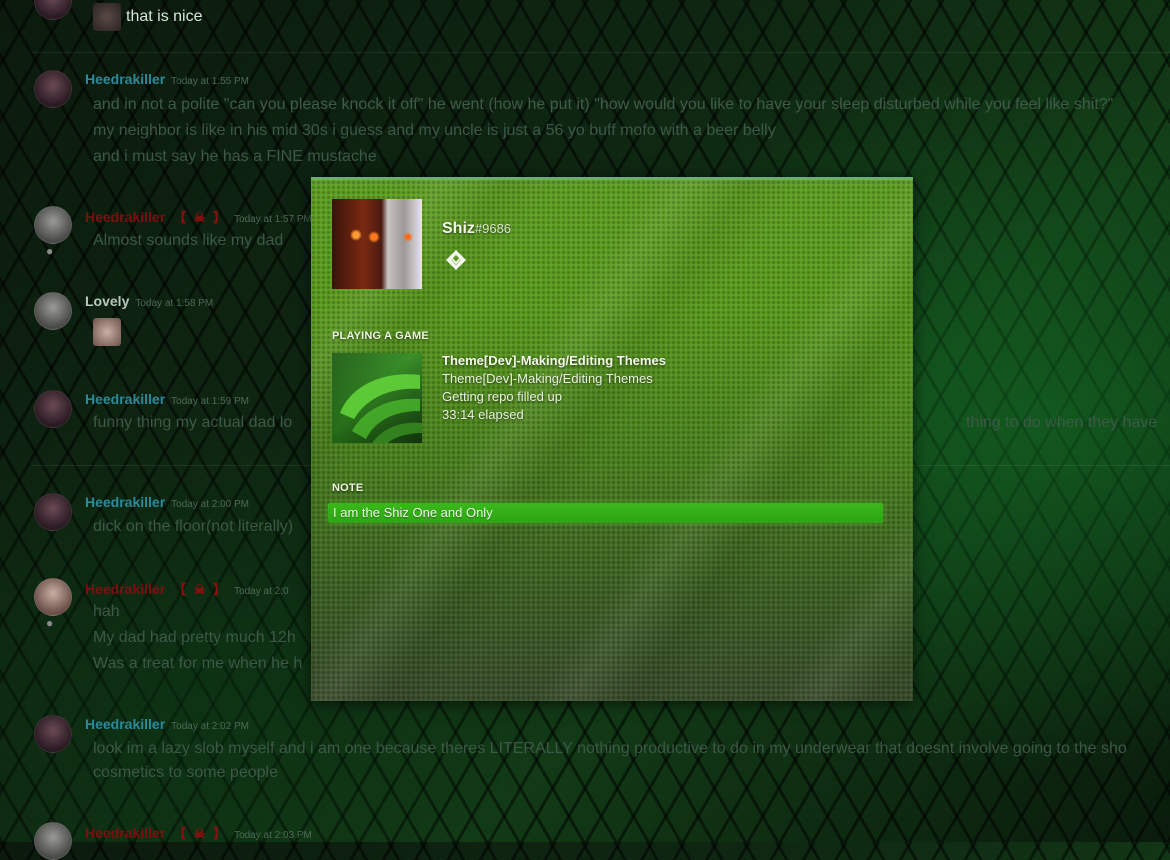 The width and height of the screenshot is (1170, 860). What do you see at coordinates (210, 401) in the screenshot?
I see `timestamp: Today at 1:59 PM` at bounding box center [210, 401].